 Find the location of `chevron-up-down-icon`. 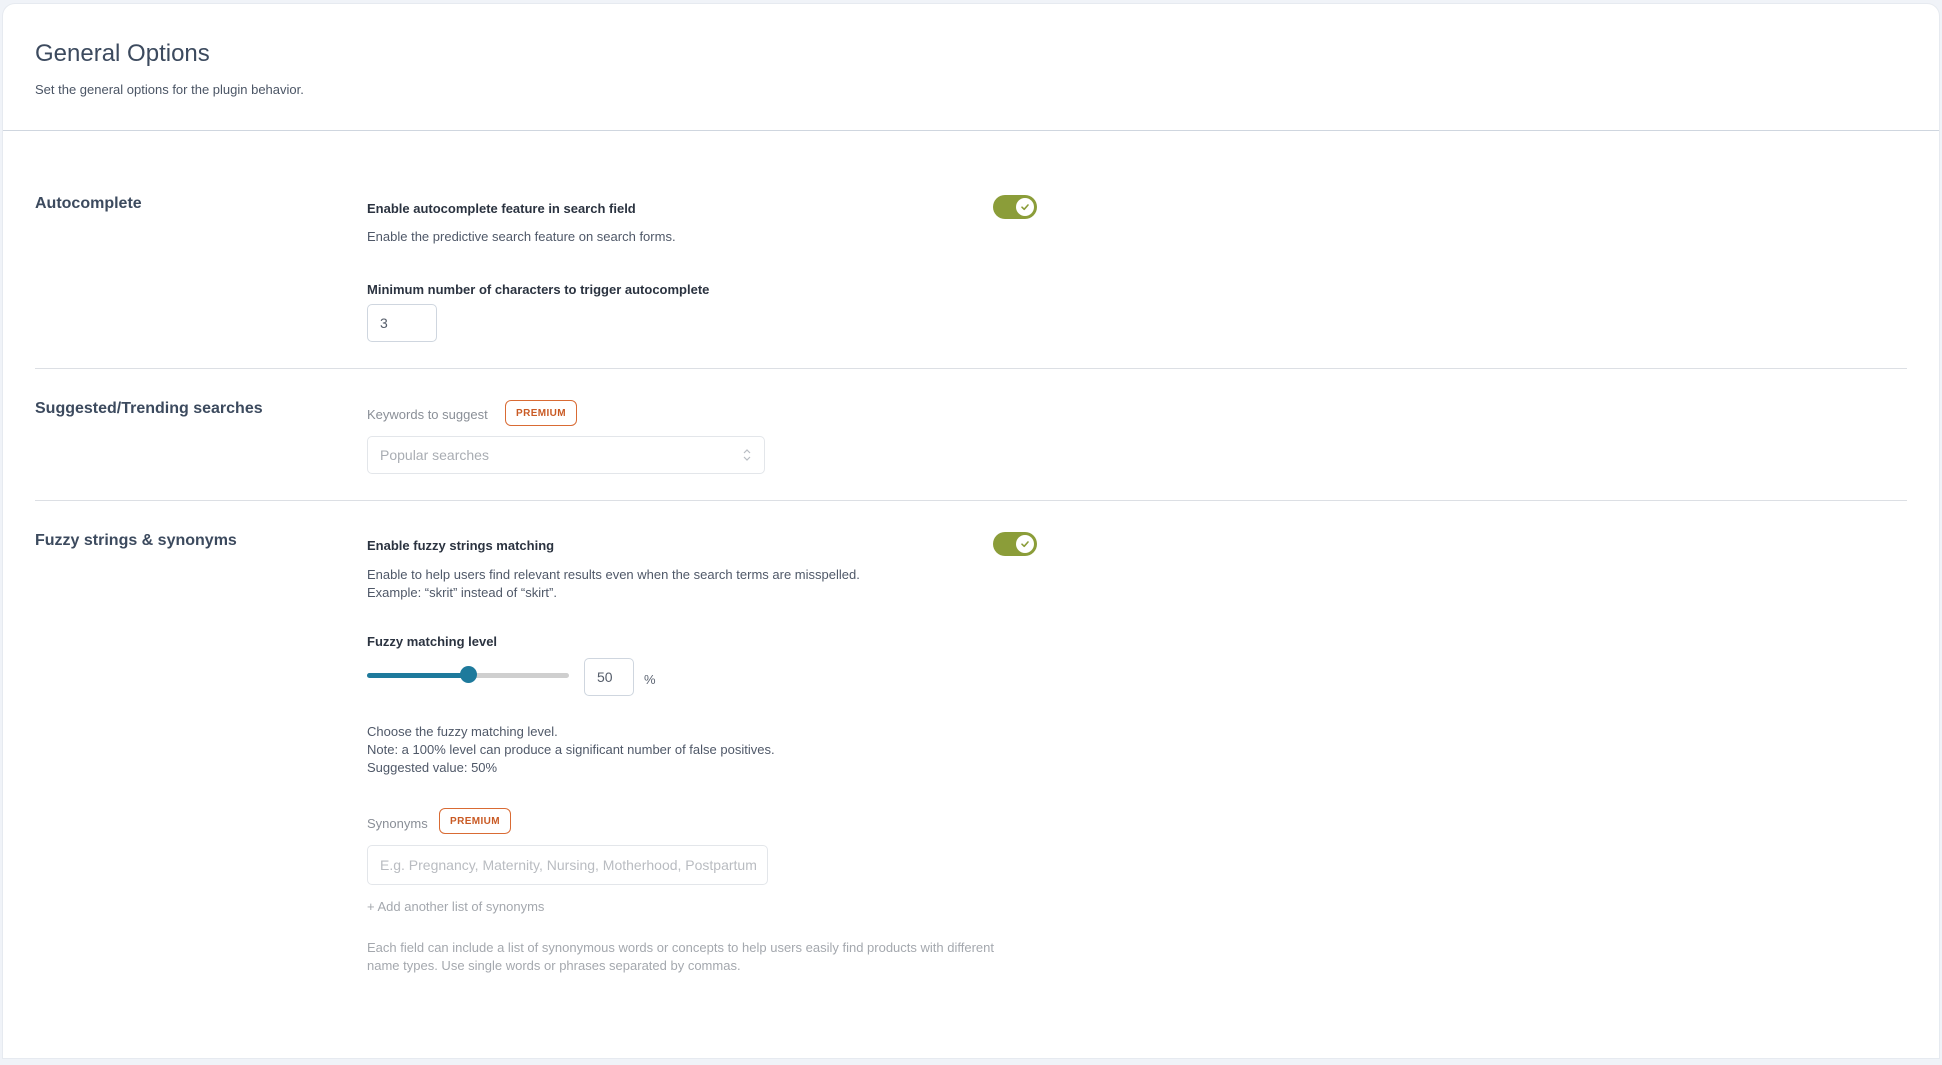

chevron-up-down-icon is located at coordinates (747, 455).